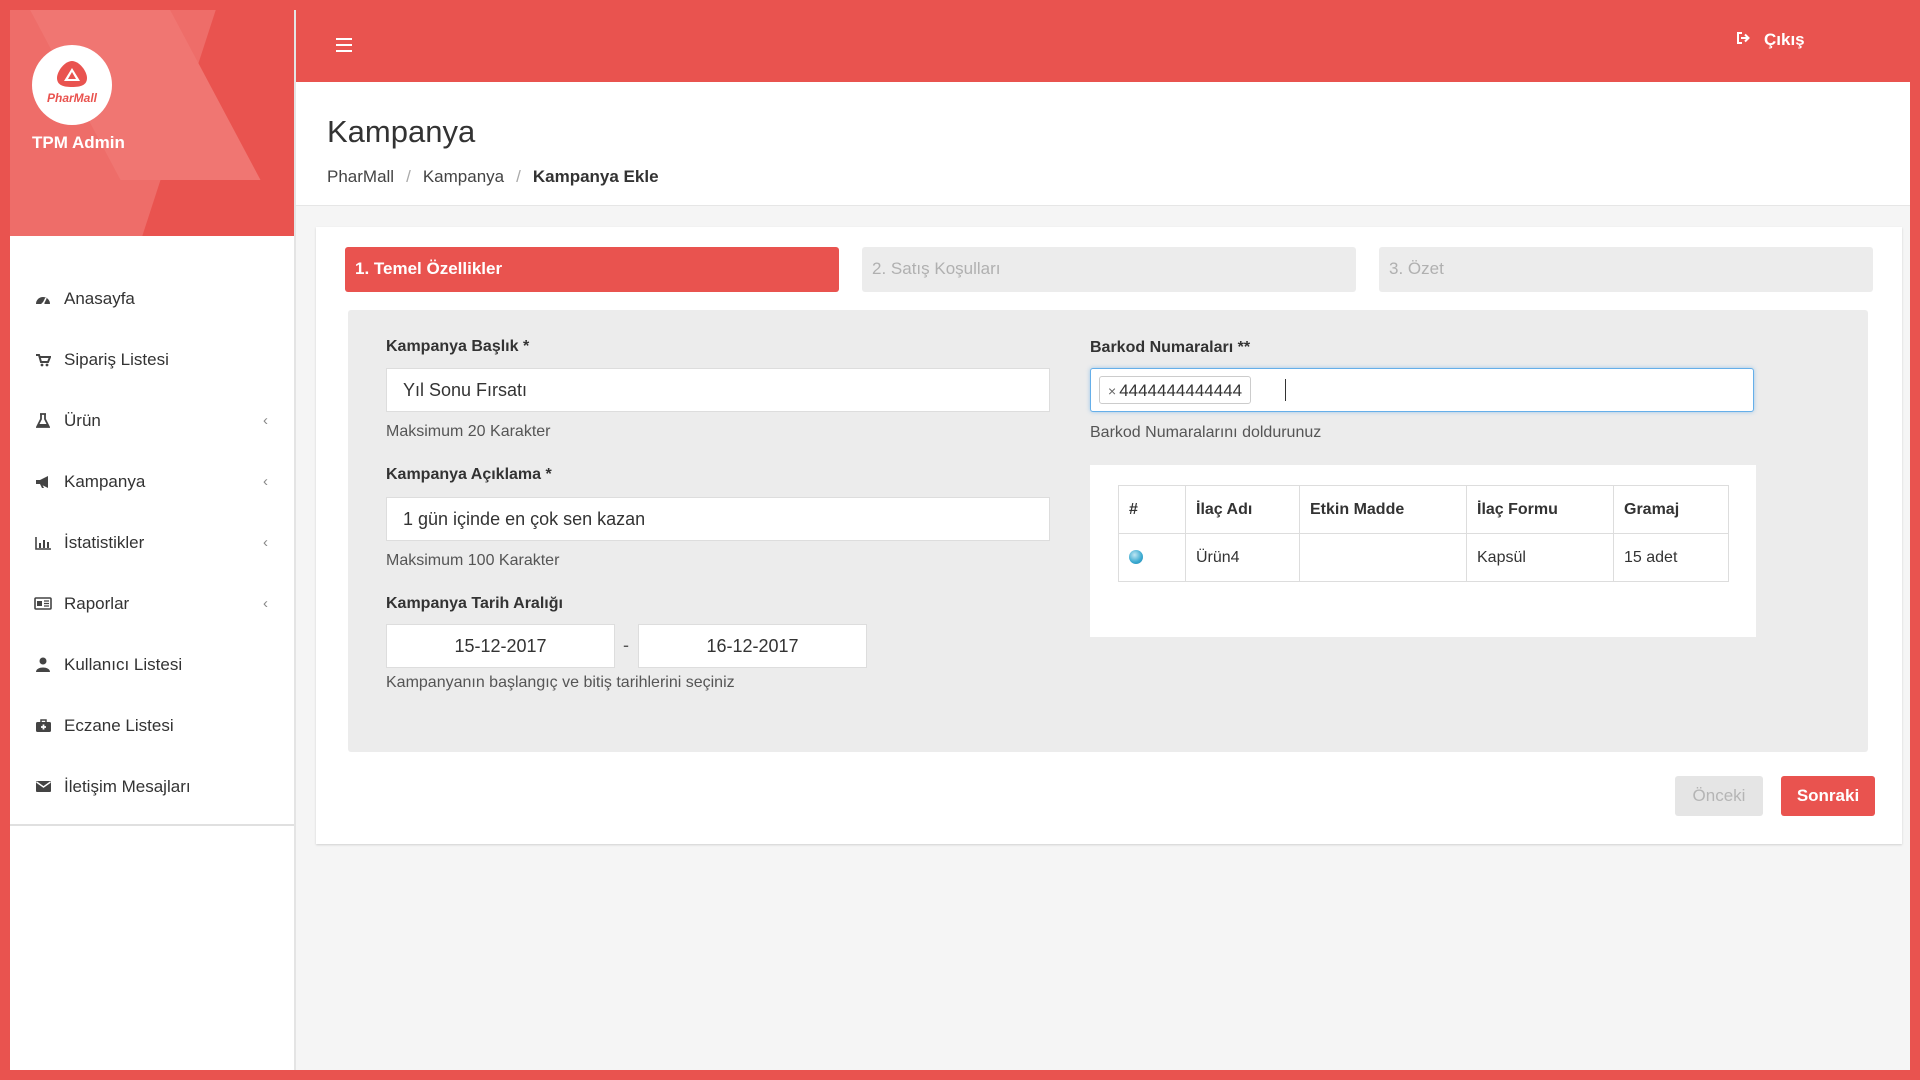 The height and width of the screenshot is (1080, 1920). Describe the element at coordinates (43, 786) in the screenshot. I see `envelope-icon` at that location.